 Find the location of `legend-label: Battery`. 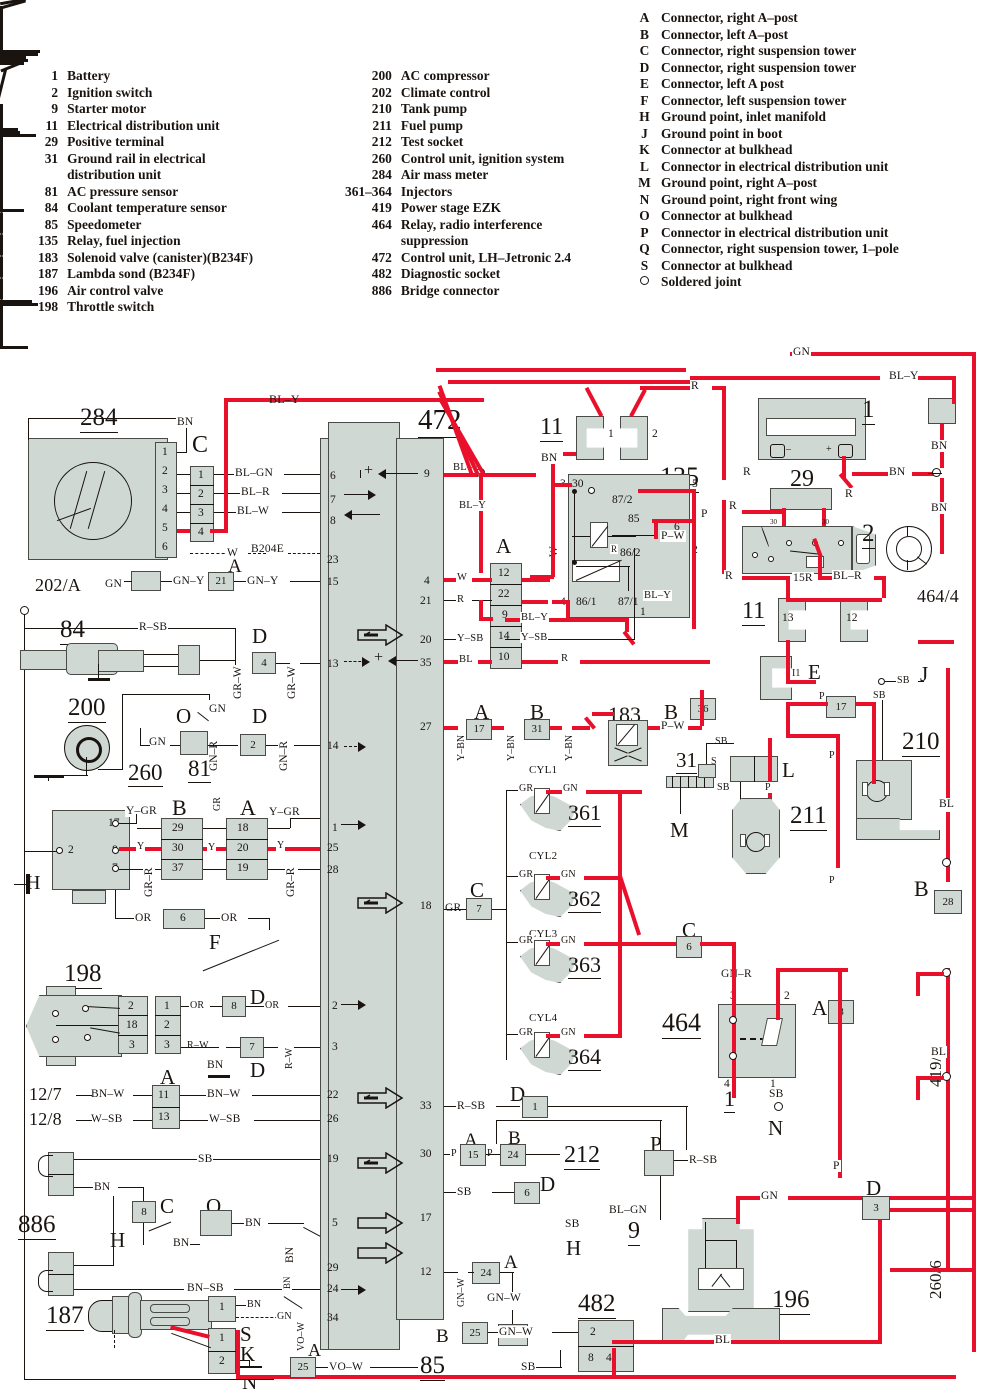

legend-label: Battery is located at coordinates (89, 75).